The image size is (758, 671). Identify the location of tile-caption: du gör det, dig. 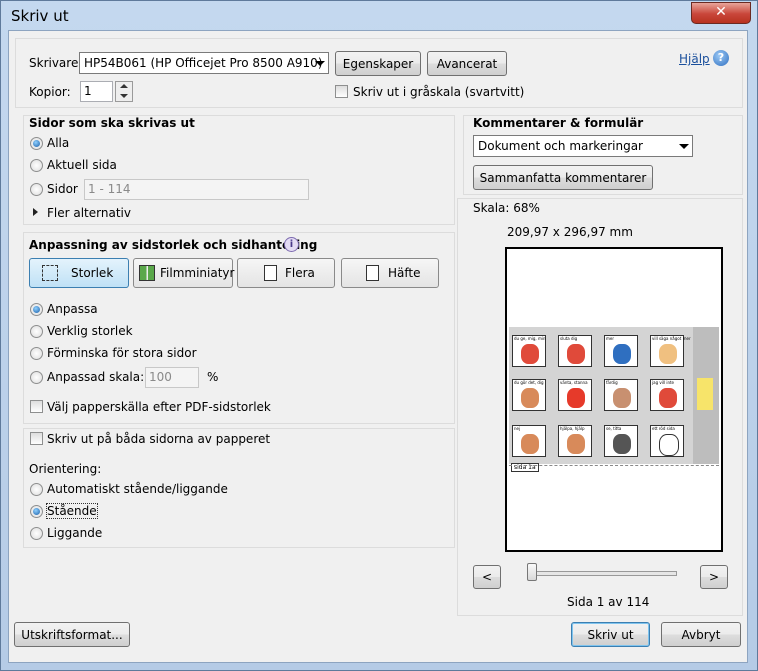
(529, 382).